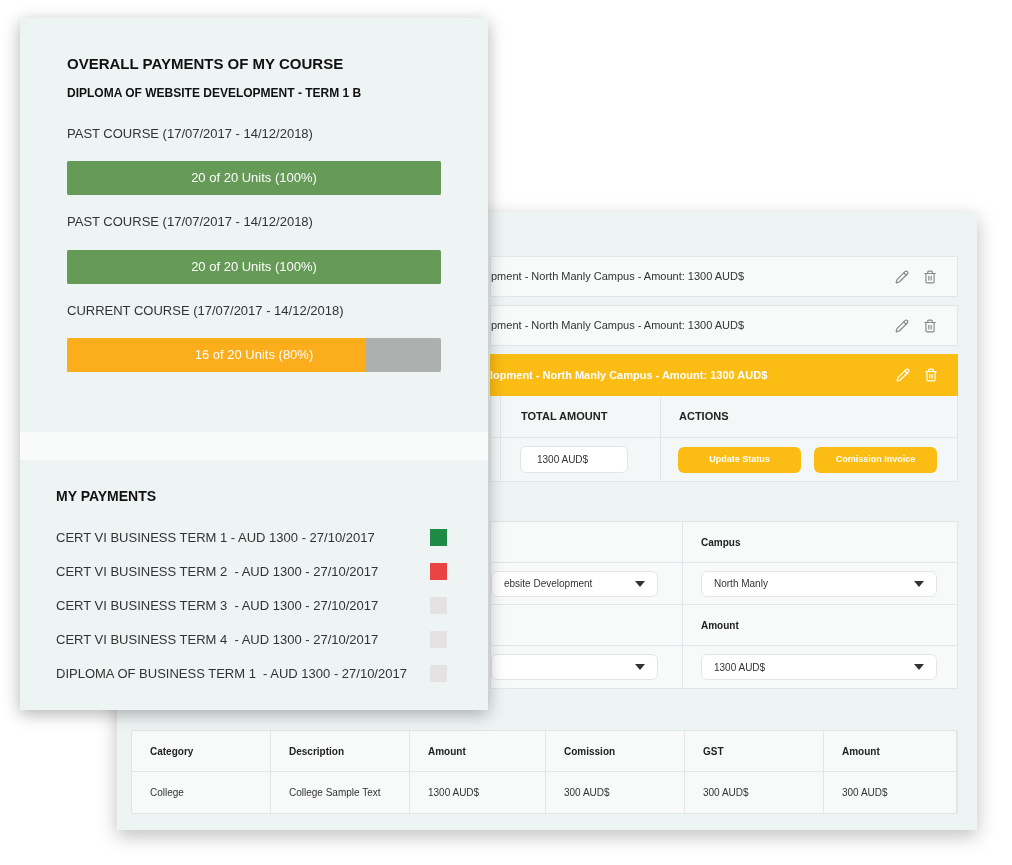  Describe the element at coordinates (201, 792) in the screenshot. I see `table-cell: College` at that location.